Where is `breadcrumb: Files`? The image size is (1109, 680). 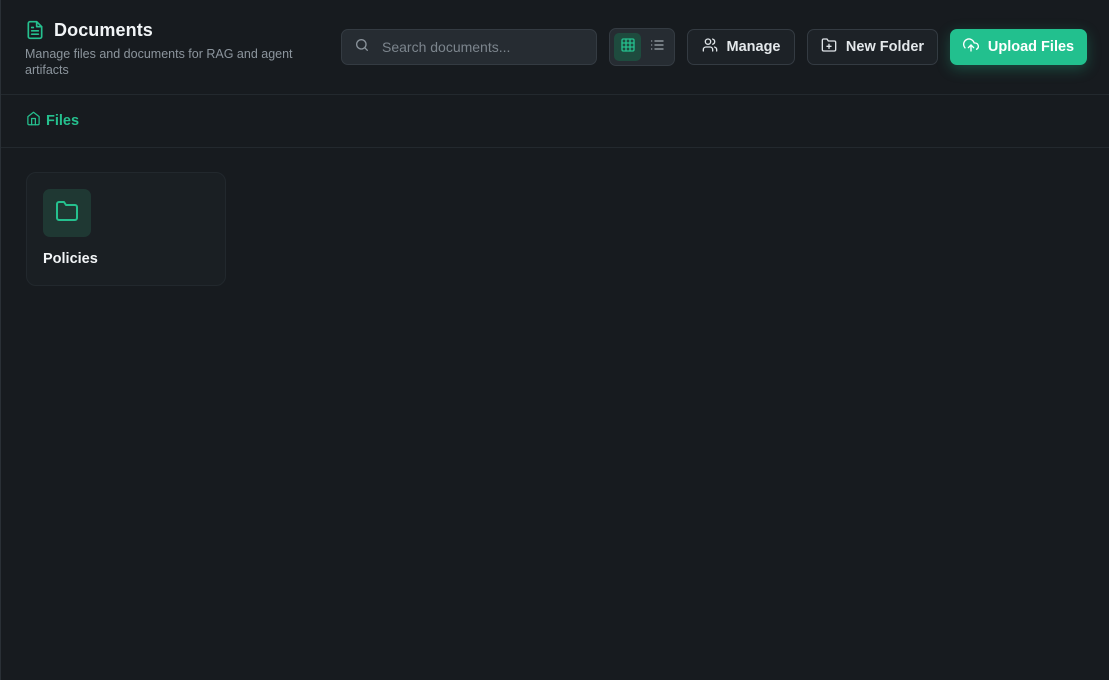
breadcrumb: Files is located at coordinates (555, 121).